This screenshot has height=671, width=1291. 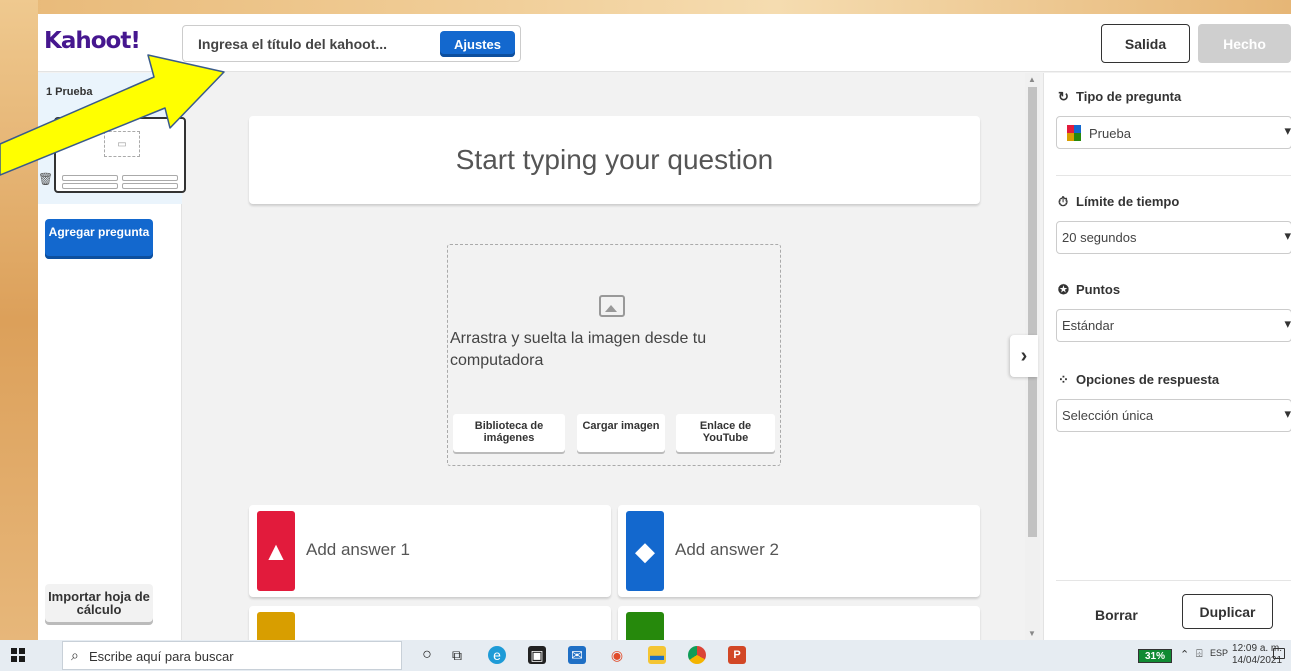 I want to click on question-type-value: Prueba, so click(x=1110, y=133).